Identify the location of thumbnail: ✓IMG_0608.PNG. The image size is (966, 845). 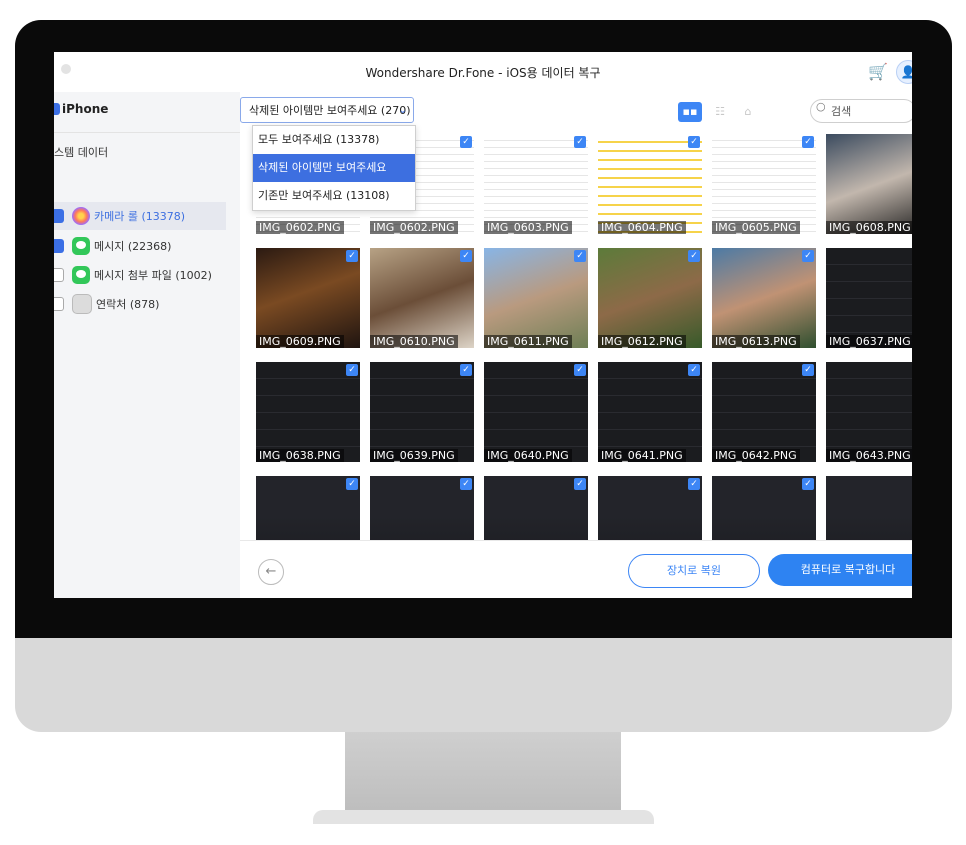
(868, 185).